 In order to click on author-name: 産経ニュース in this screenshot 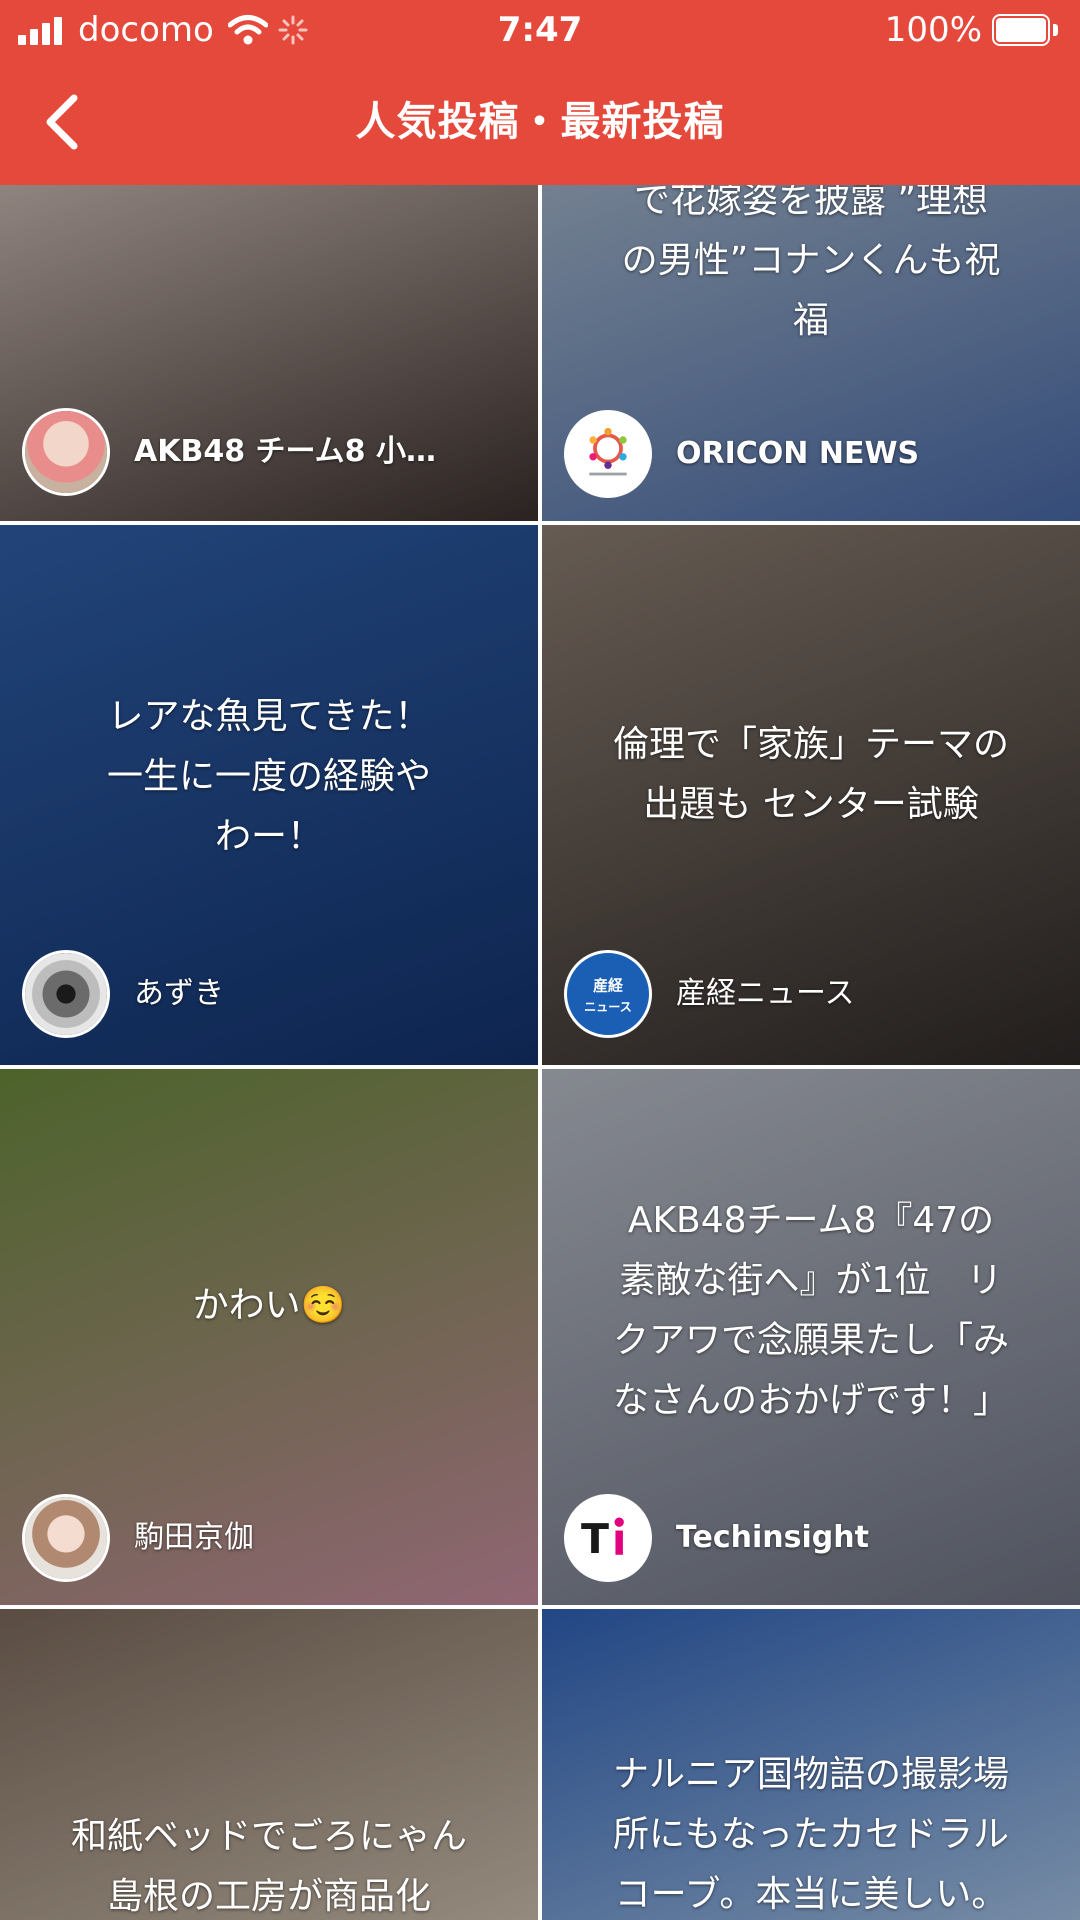, I will do `click(765, 993)`.